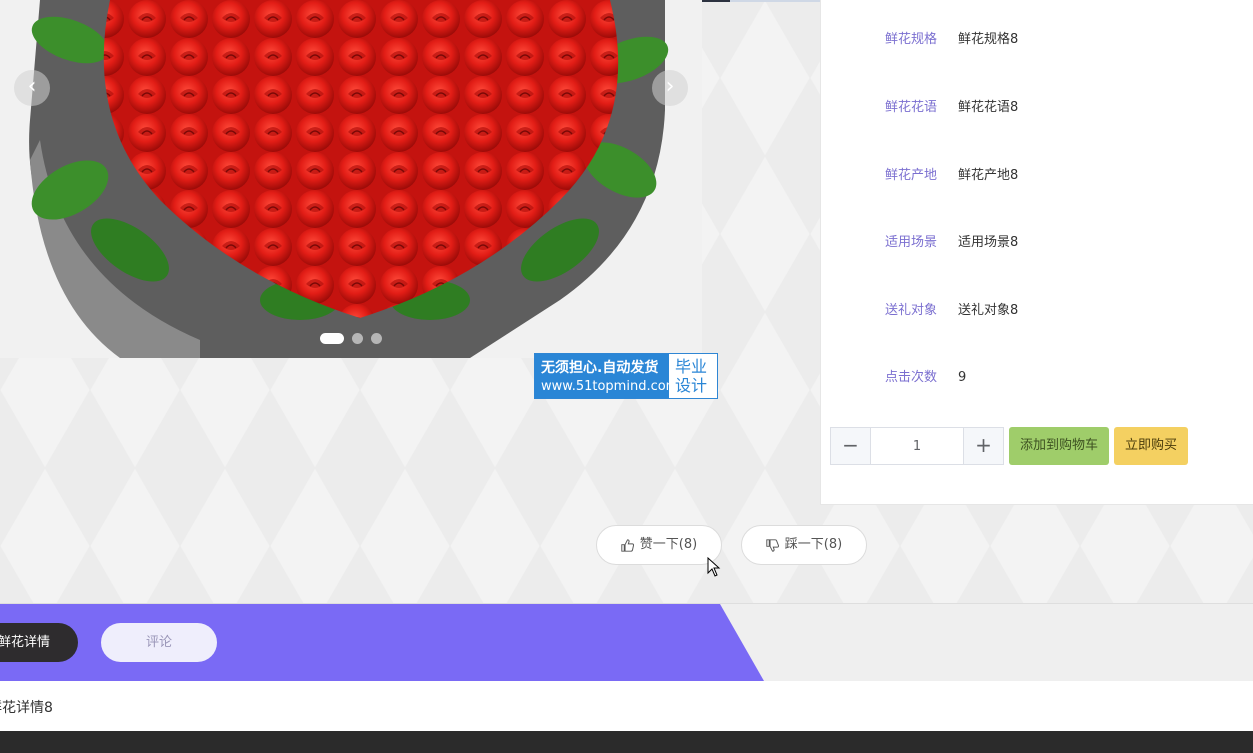 This screenshot has width=1253, height=753. Describe the element at coordinates (626, 742) in the screenshot. I see `footer-bar` at that location.